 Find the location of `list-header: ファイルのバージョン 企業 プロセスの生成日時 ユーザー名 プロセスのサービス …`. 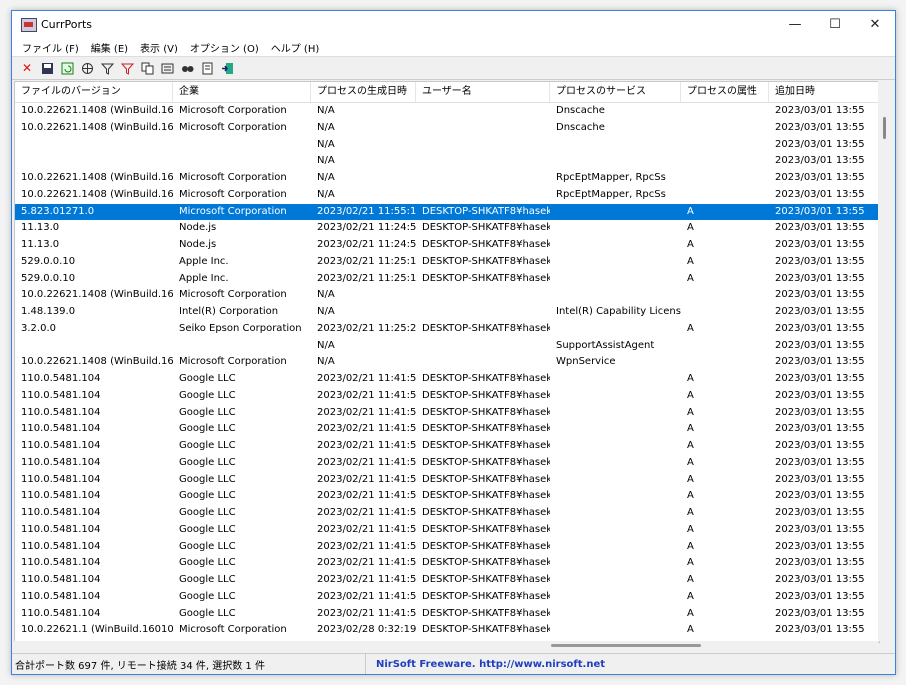

list-header: ファイルのバージョン 企業 プロセスの生成日時 ユーザー名 プロセスのサービス … is located at coordinates (447, 92).